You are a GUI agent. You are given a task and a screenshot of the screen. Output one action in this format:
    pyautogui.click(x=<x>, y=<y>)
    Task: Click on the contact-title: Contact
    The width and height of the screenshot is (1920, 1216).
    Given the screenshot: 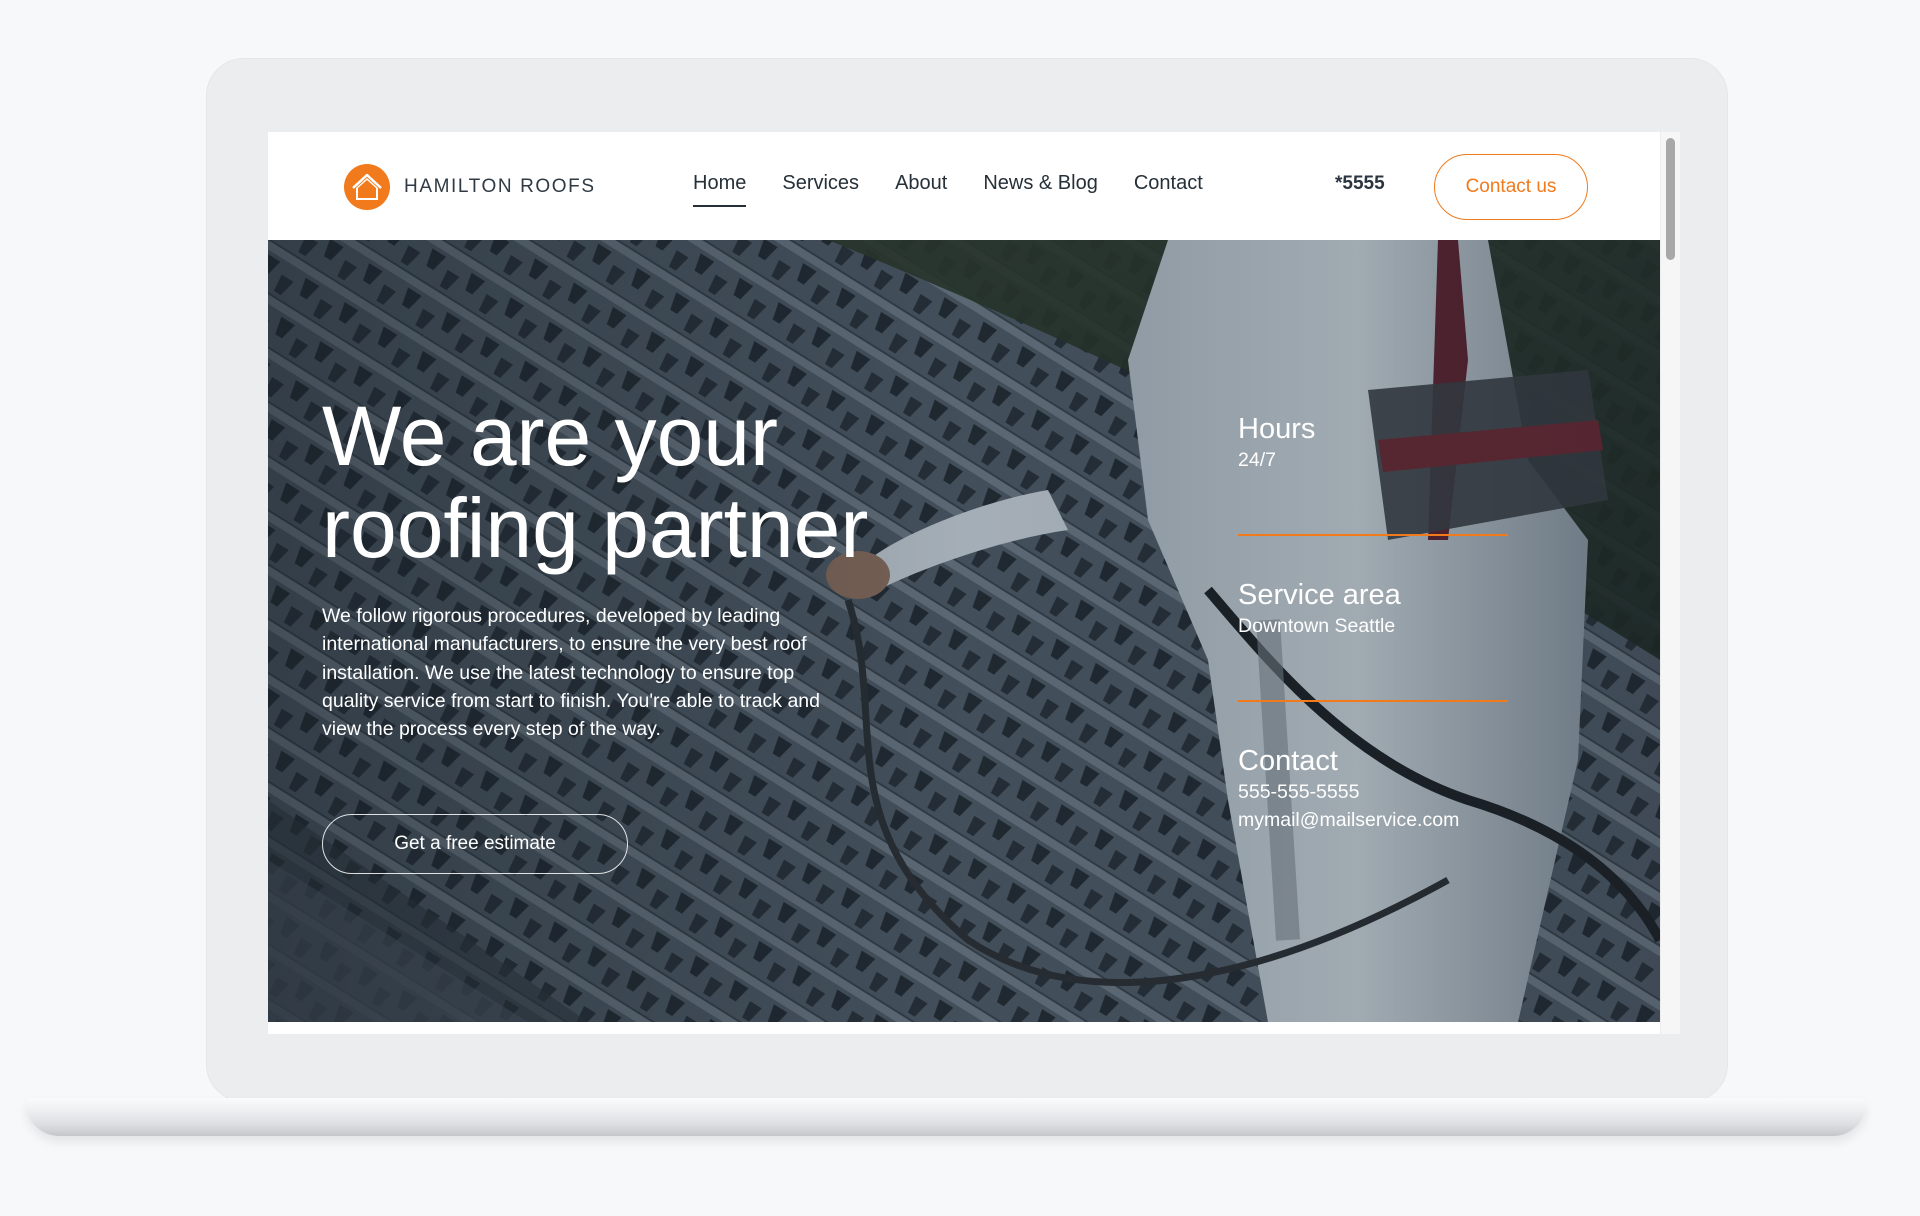 What is the action you would take?
    pyautogui.click(x=1288, y=761)
    